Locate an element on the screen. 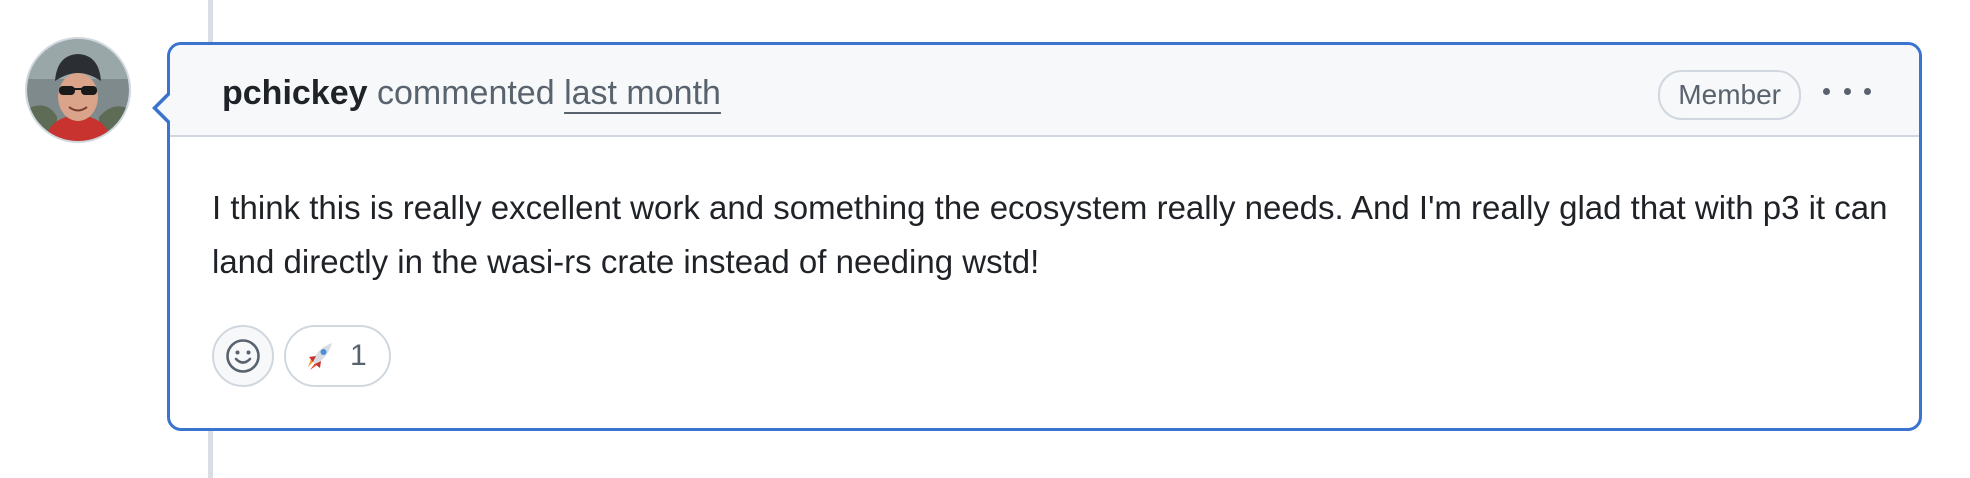  avatar is located at coordinates (78, 90).